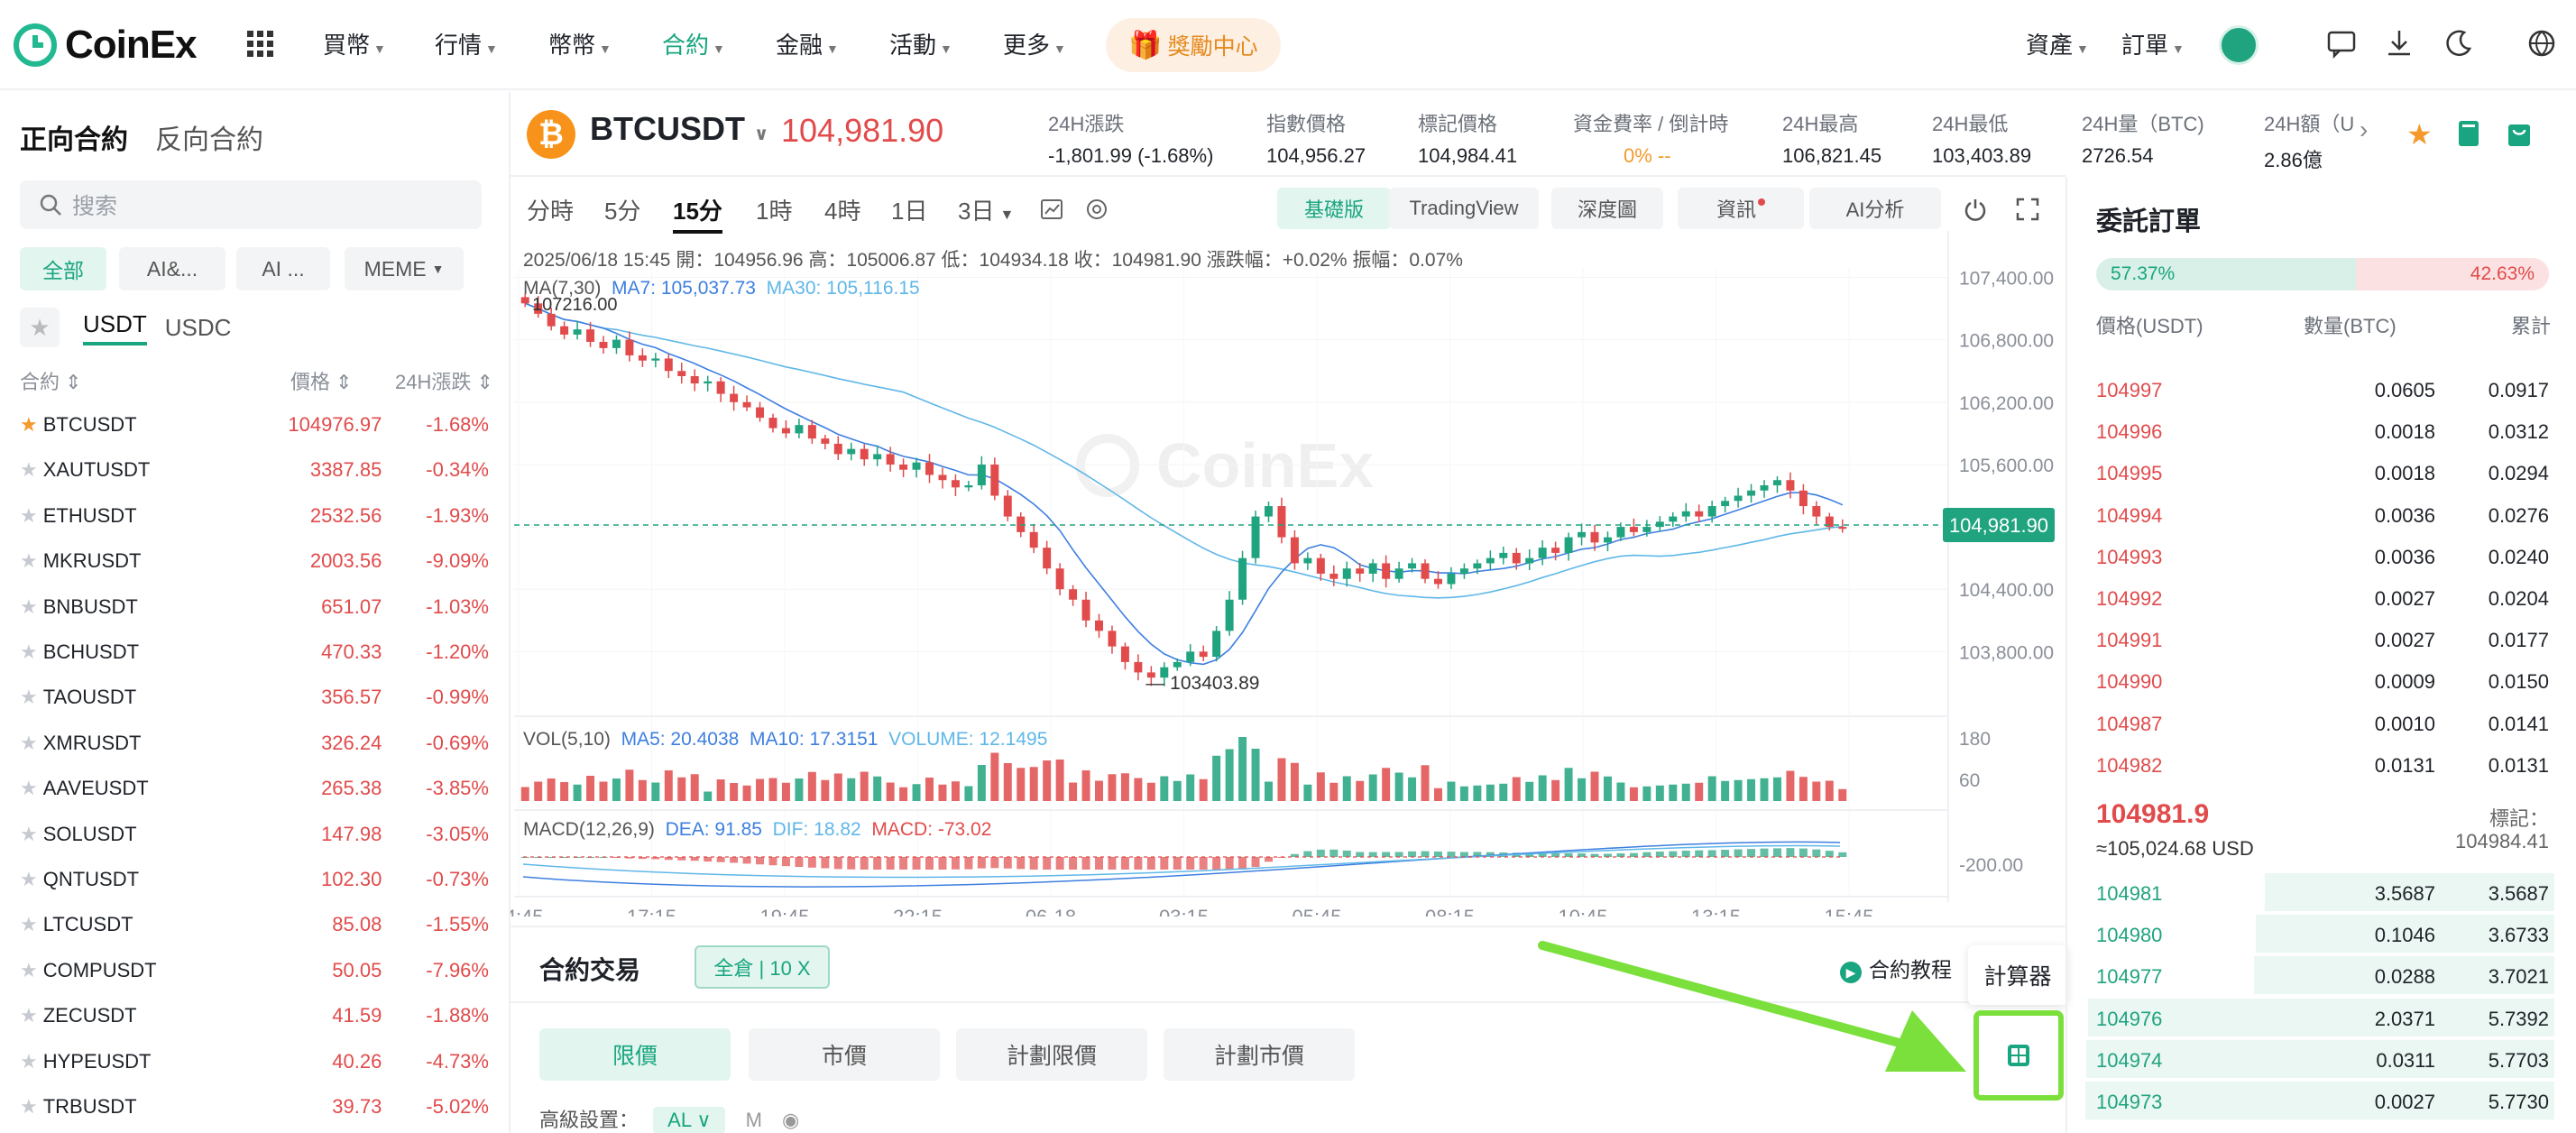 The height and width of the screenshot is (1133, 2576). Describe the element at coordinates (1051, 1054) in the screenshot. I see `order-type-trigger-limit: 計劃限價` at that location.